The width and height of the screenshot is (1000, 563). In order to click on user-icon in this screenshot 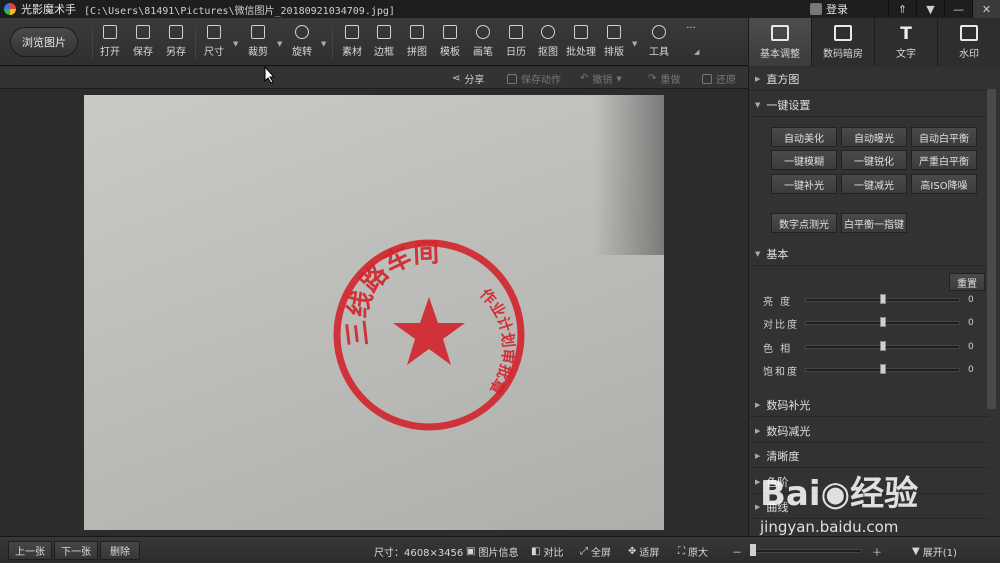, I will do `click(816, 9)`.